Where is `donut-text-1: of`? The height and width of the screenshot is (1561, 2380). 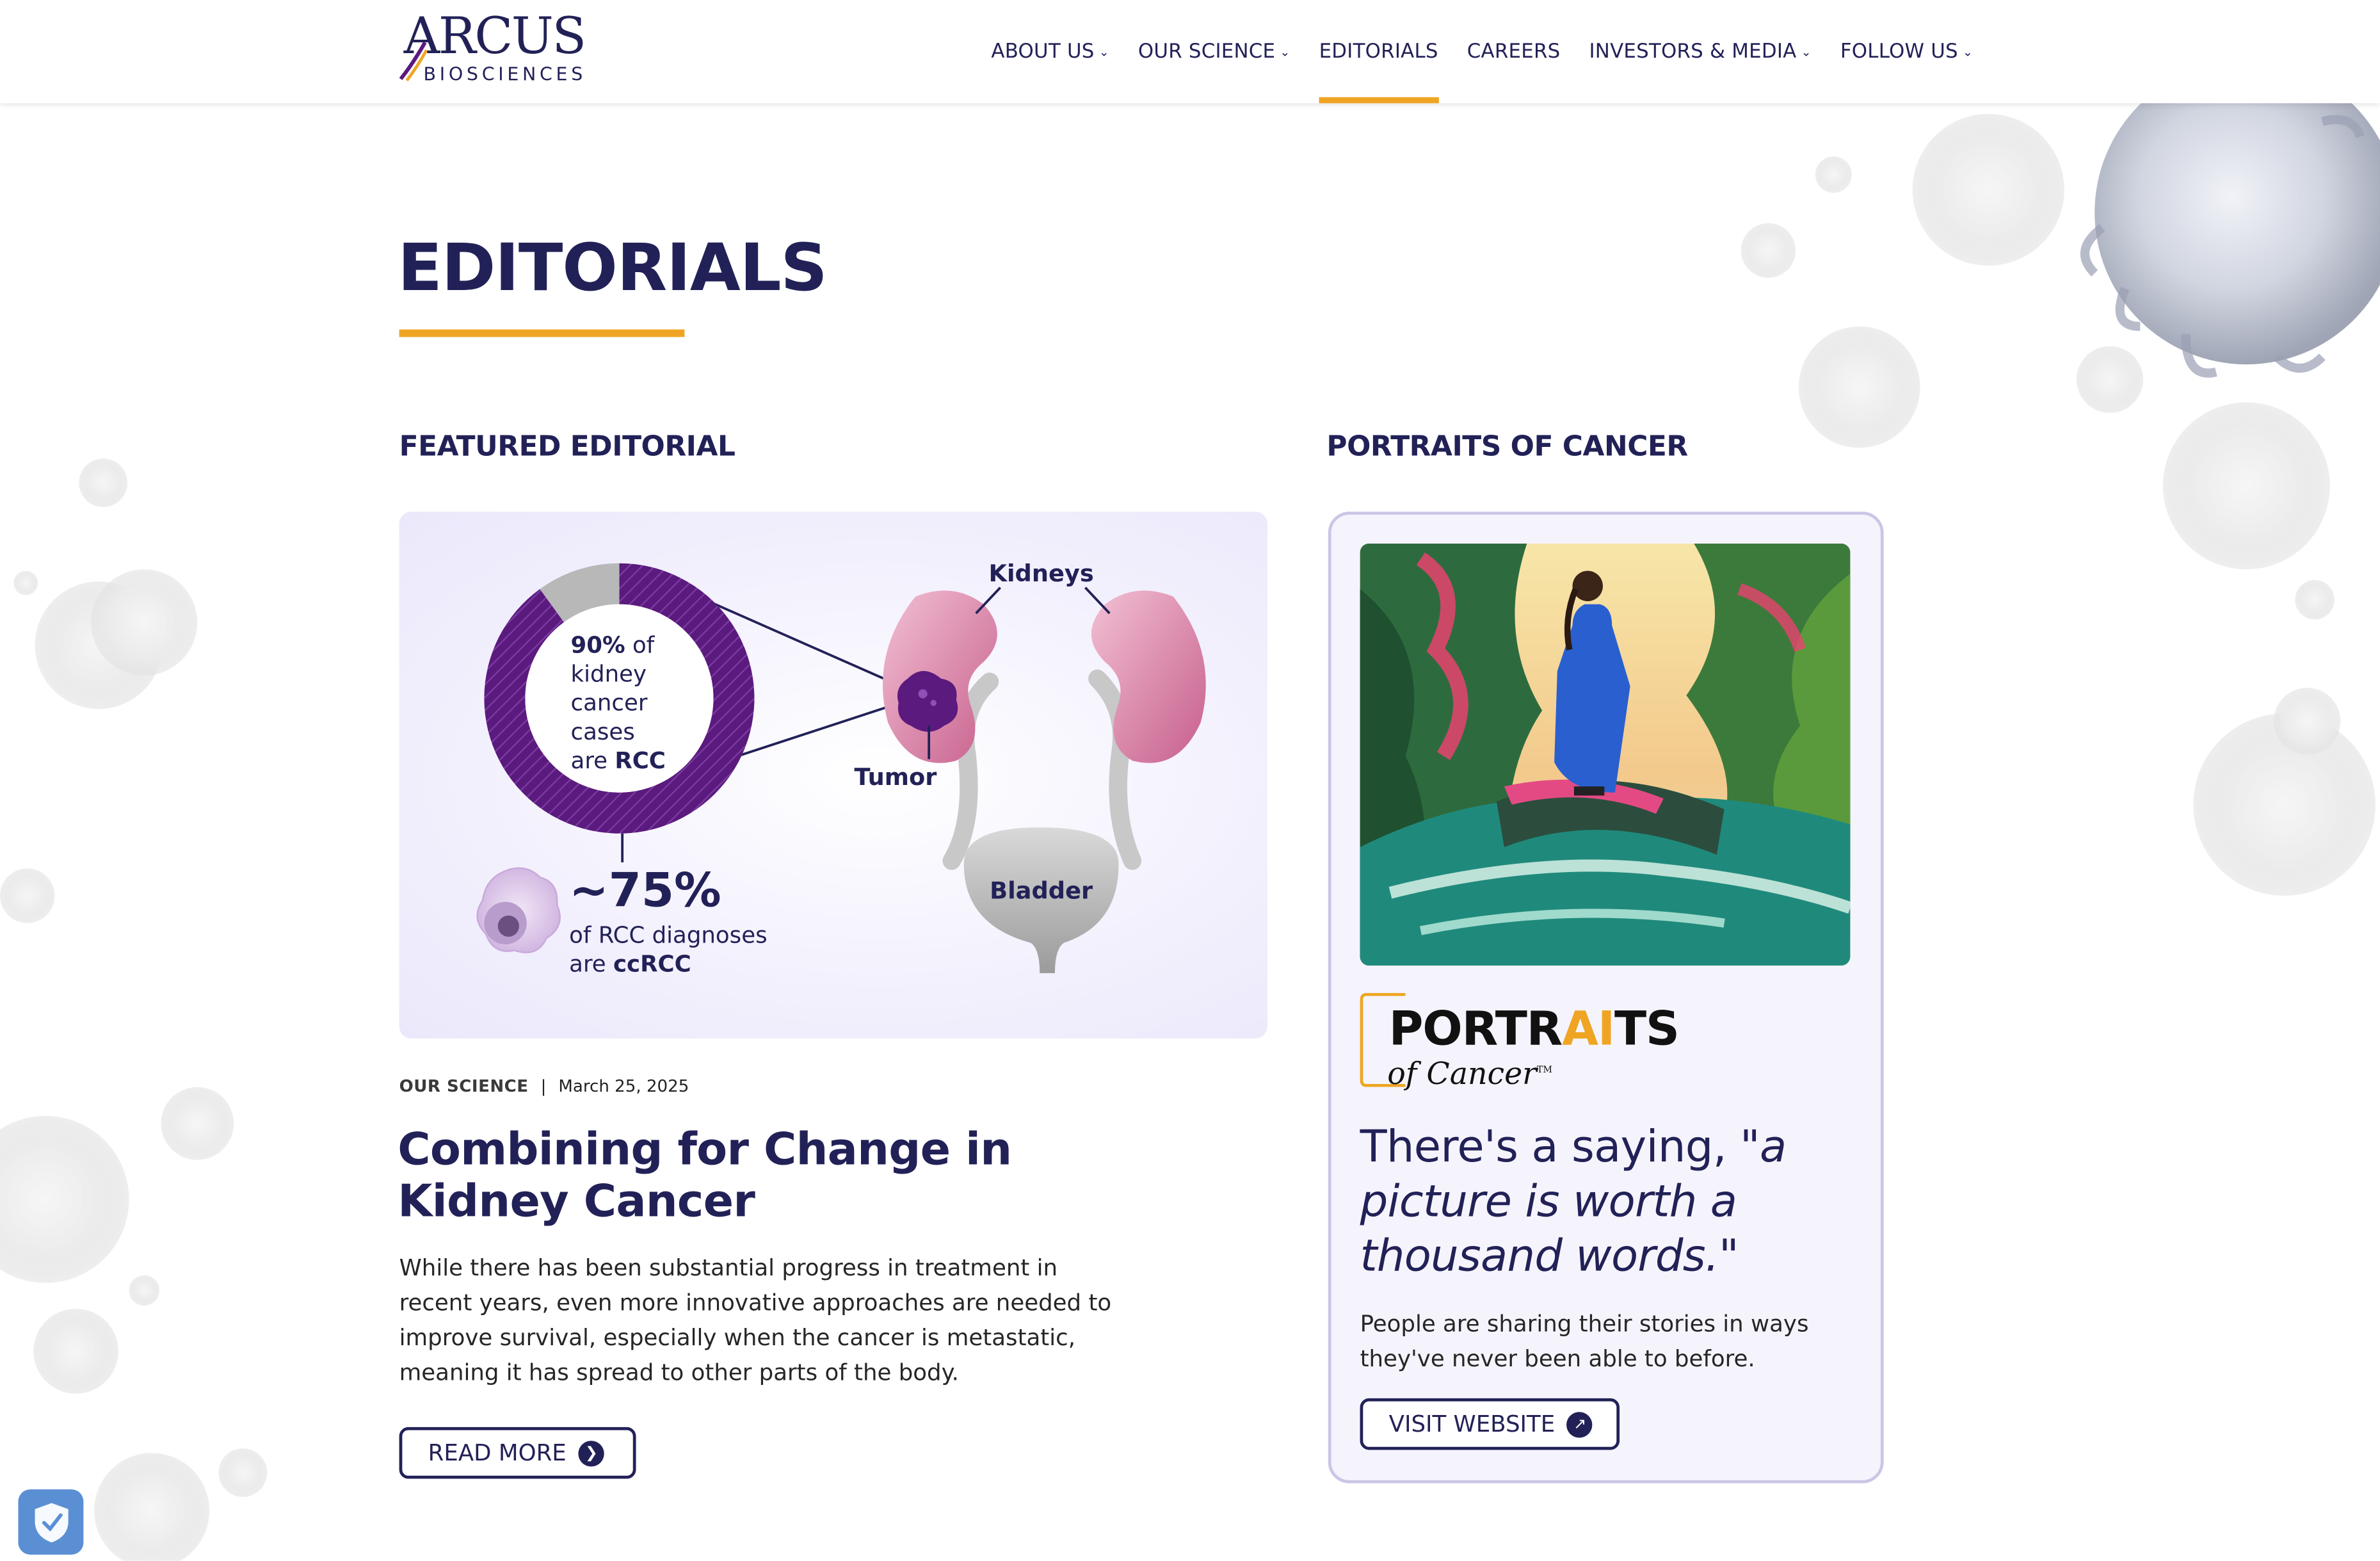
donut-text-1: of is located at coordinates (640, 646).